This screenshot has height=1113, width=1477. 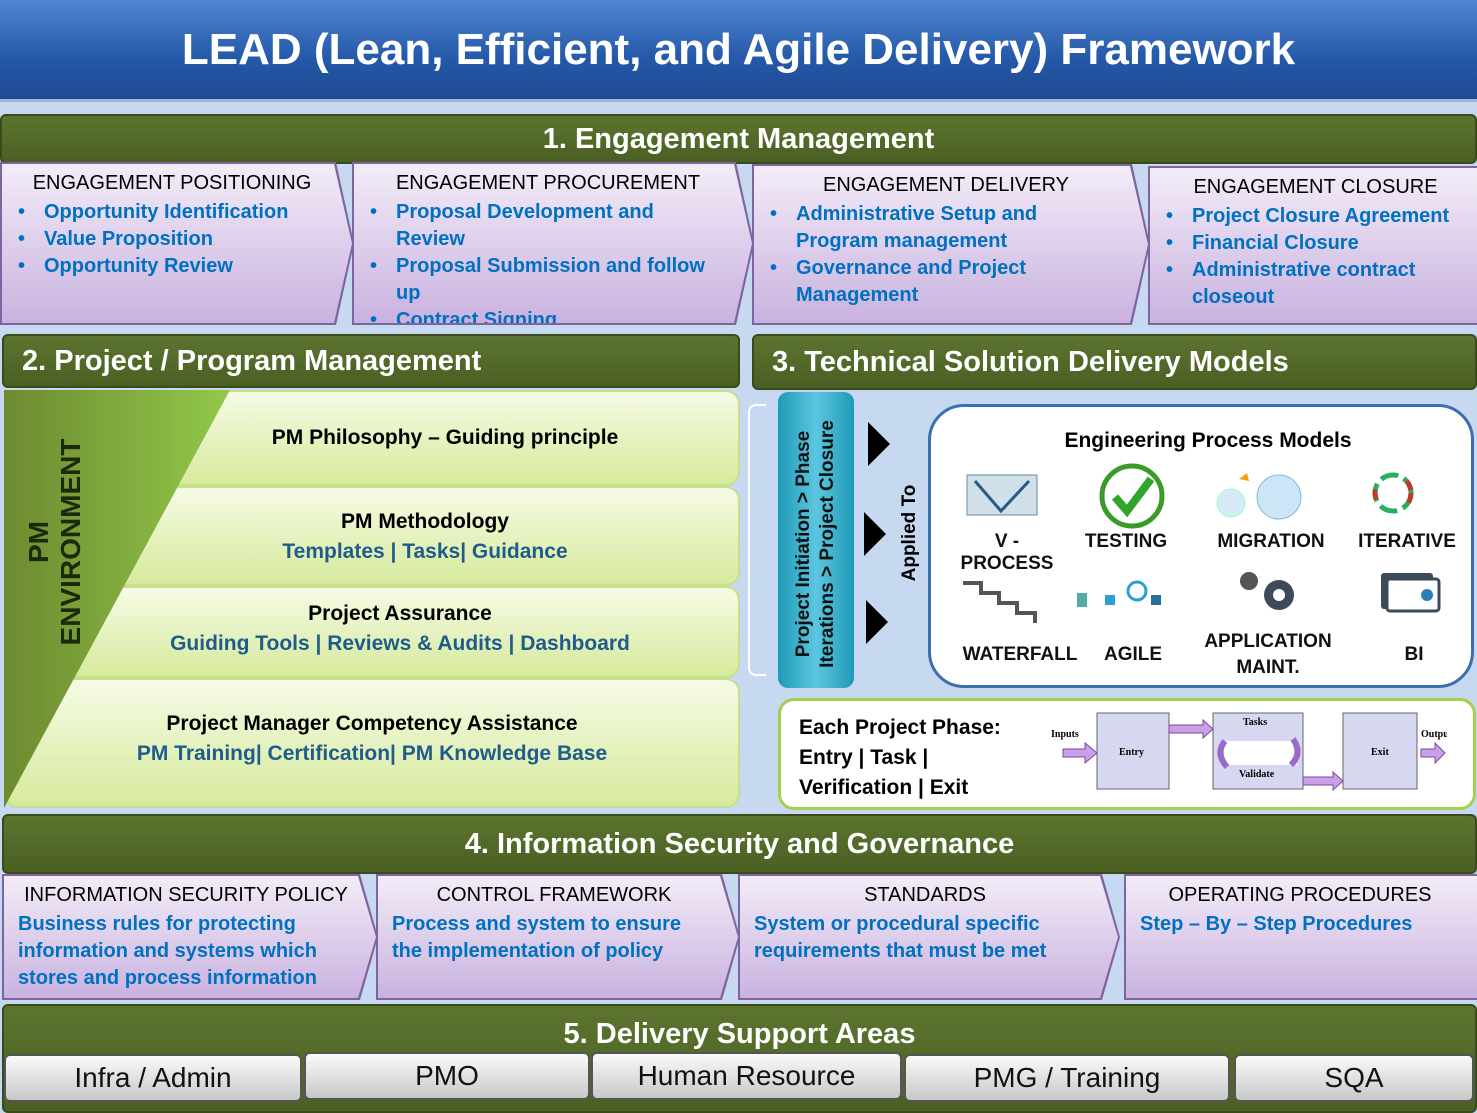 I want to click on panel-title: Project Assurance, so click(x=400, y=613).